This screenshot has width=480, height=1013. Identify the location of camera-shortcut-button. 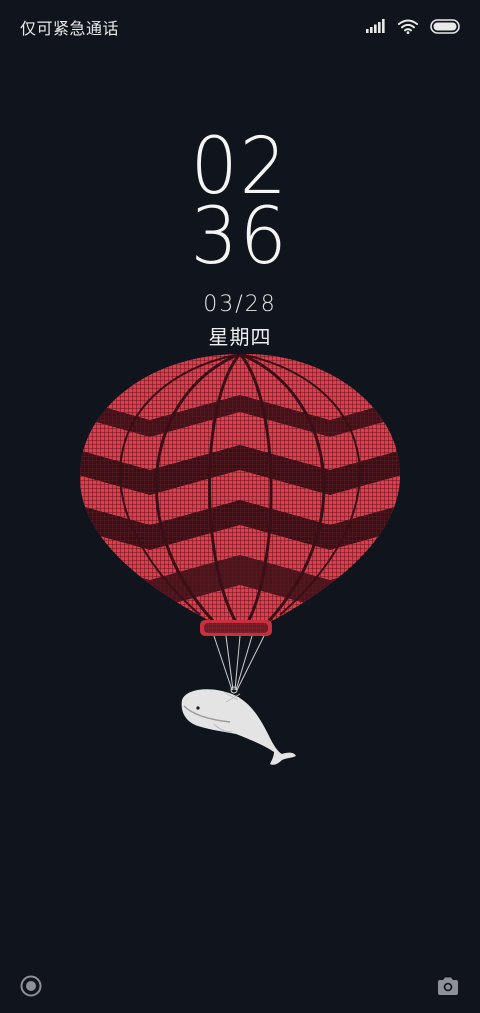
(448, 986).